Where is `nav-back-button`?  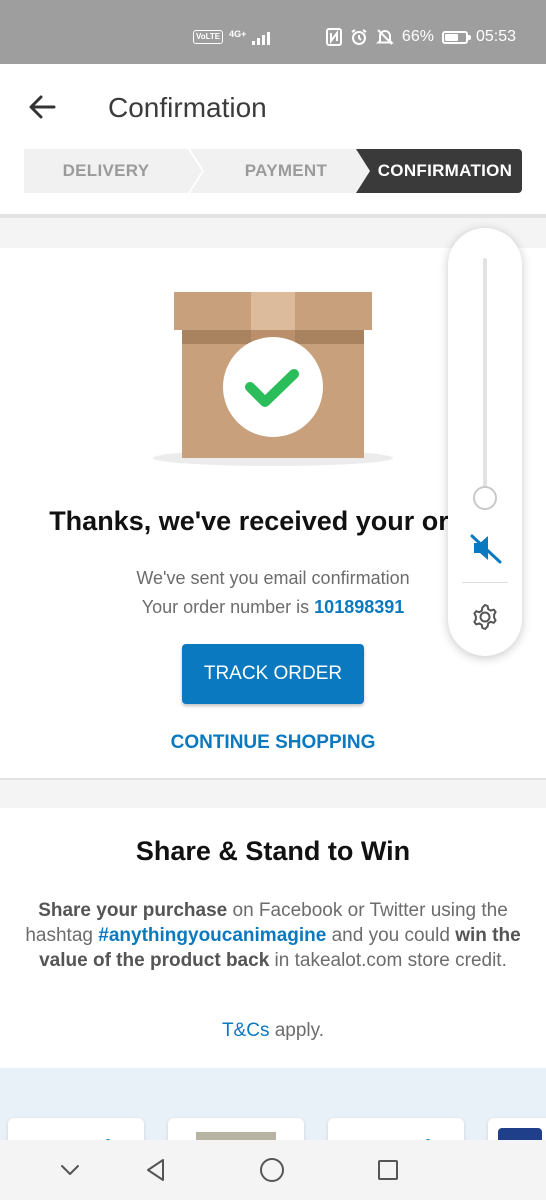
nav-back-button is located at coordinates (156, 1170).